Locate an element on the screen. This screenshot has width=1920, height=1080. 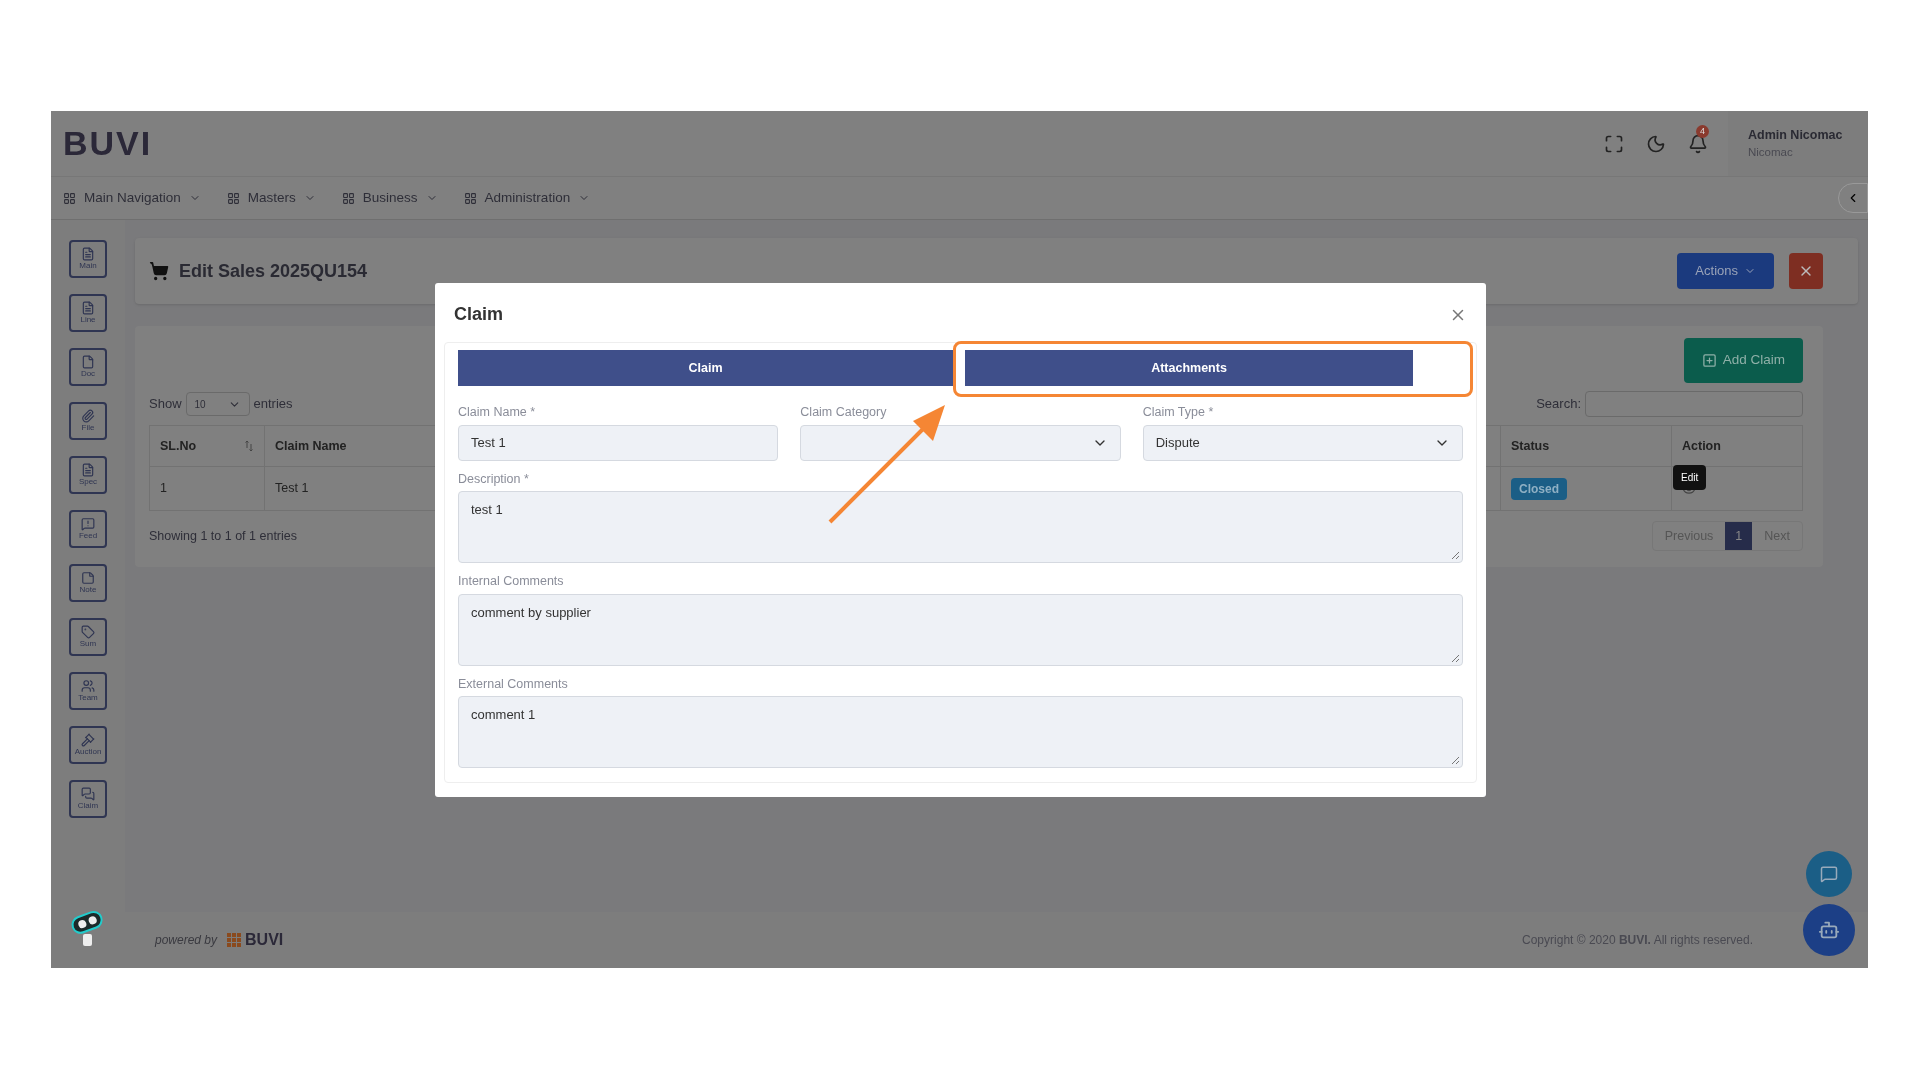
people-icon is located at coordinates (88, 686).